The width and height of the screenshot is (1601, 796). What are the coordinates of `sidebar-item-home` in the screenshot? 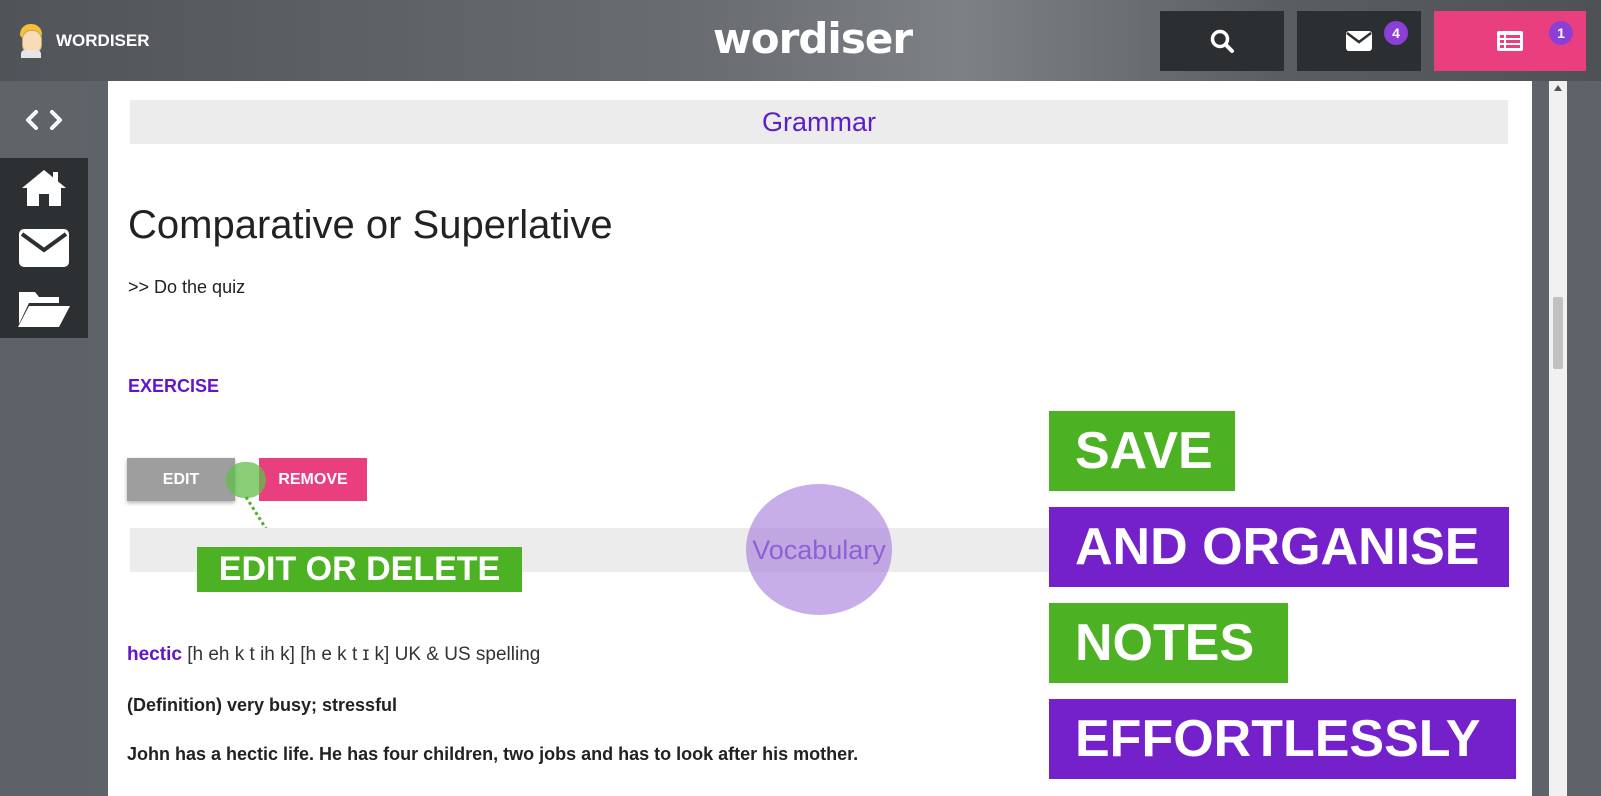 It's located at (44, 188).